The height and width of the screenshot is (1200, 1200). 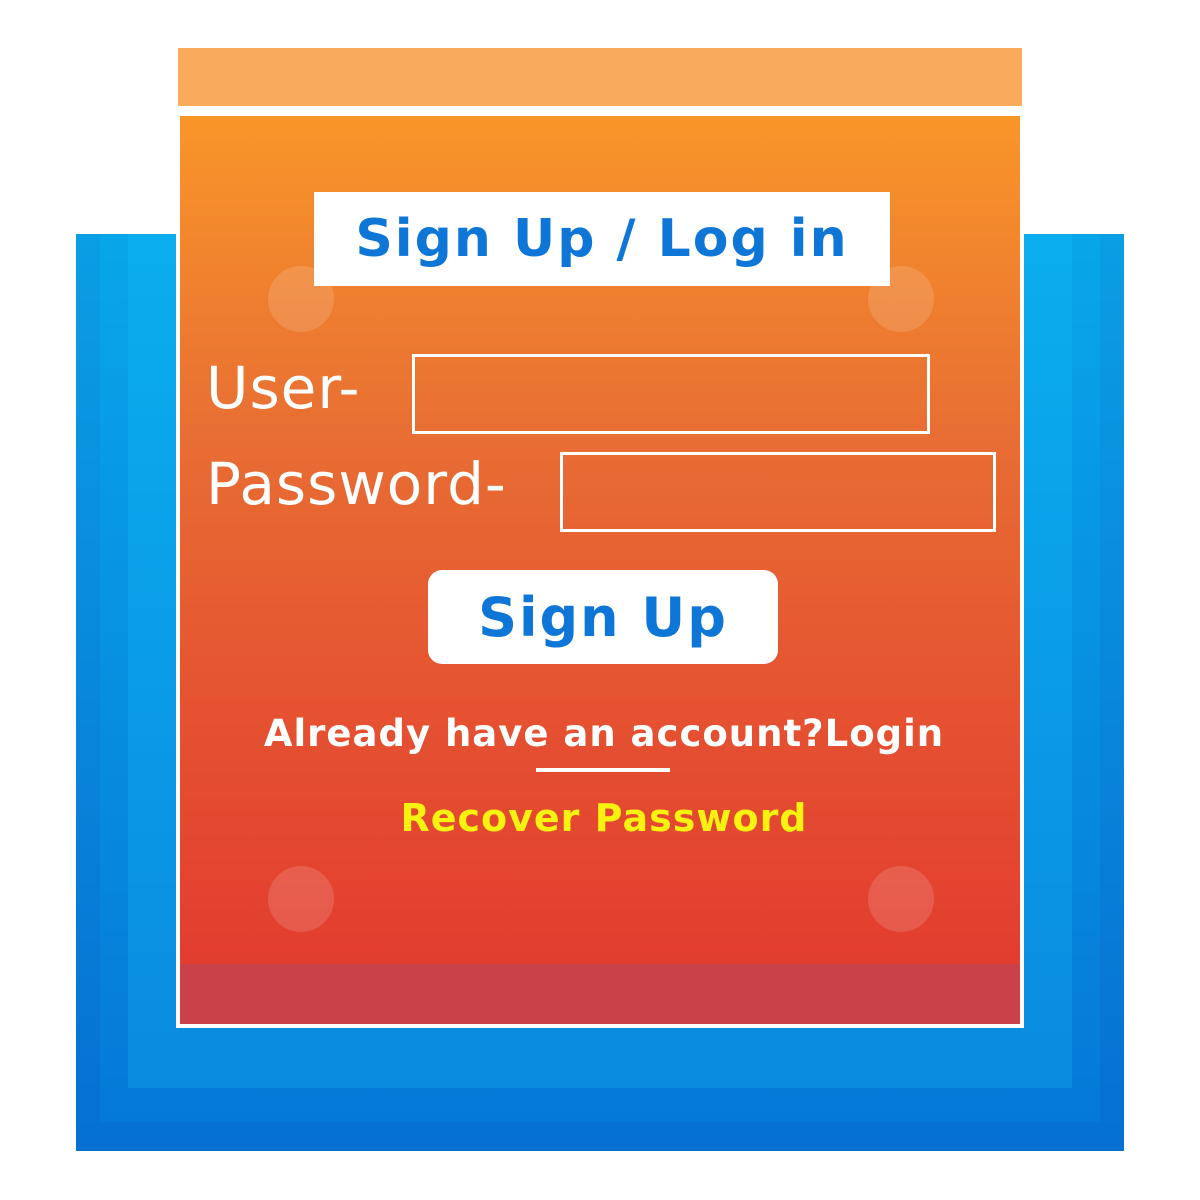 I want to click on card-footer-band, so click(x=600, y=994).